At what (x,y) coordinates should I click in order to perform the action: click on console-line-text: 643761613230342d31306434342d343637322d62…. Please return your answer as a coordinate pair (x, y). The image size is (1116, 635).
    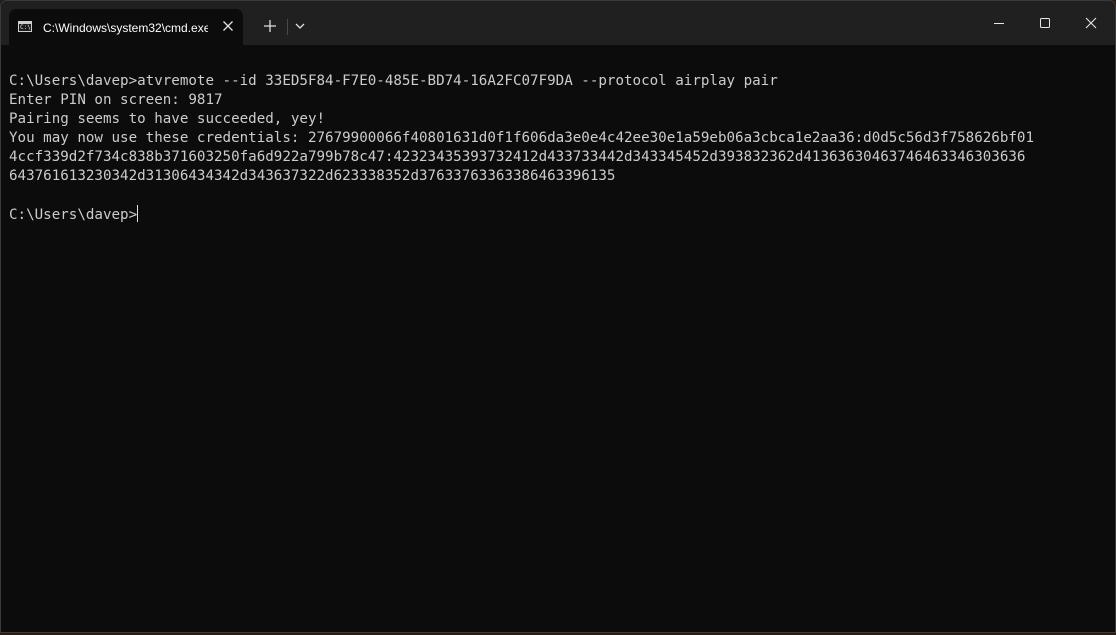
    Looking at the image, I should click on (312, 176).